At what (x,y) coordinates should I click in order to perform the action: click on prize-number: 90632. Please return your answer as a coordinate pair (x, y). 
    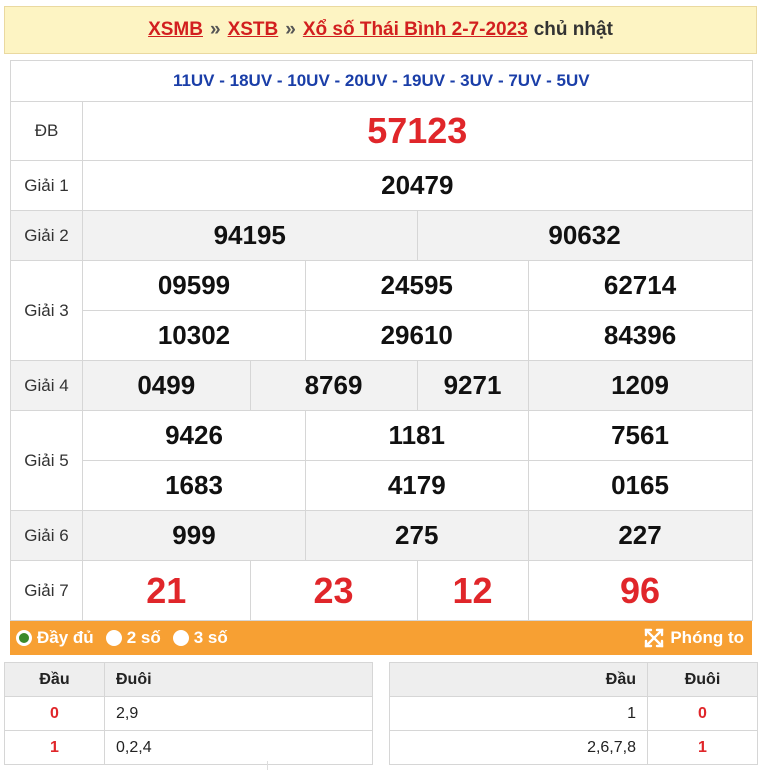
    Looking at the image, I should click on (584, 235).